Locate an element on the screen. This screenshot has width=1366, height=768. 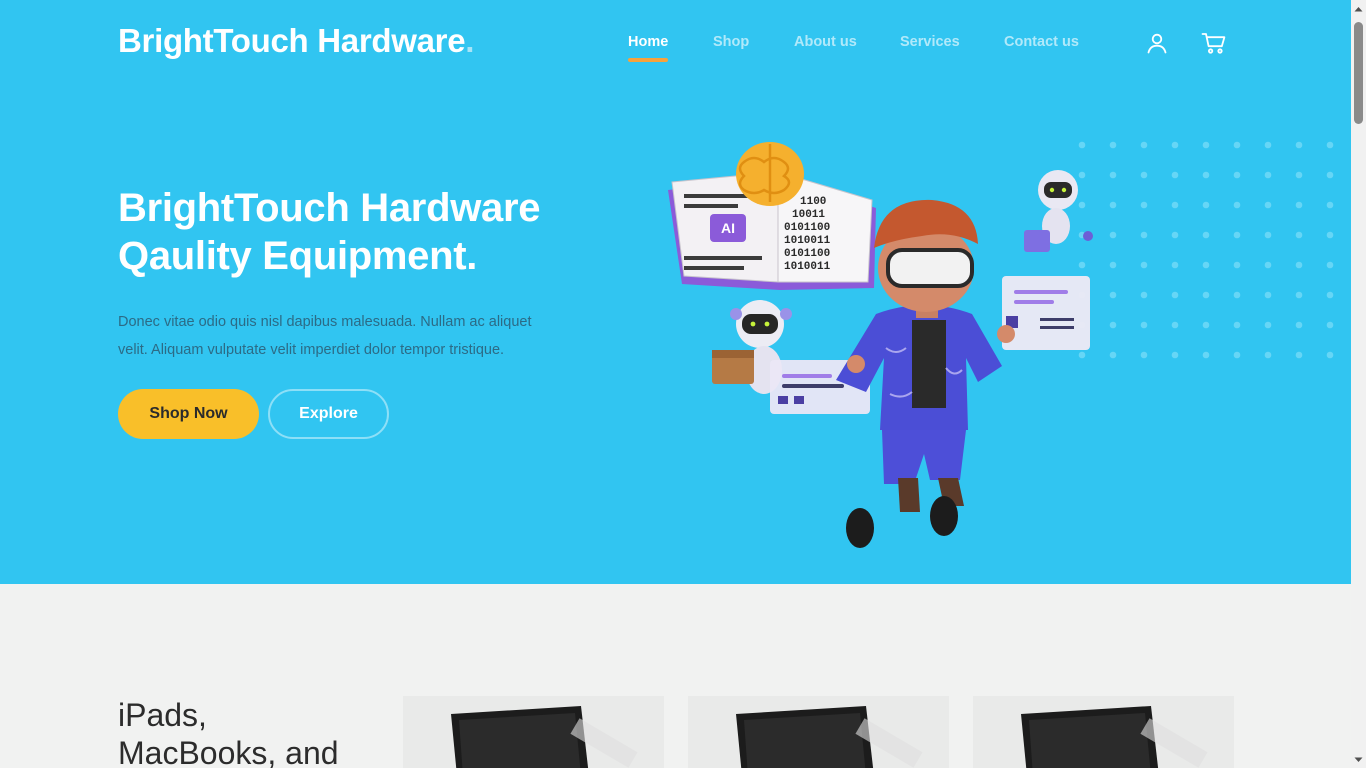
products-heading-line-1: iPads, is located at coordinates (162, 715).